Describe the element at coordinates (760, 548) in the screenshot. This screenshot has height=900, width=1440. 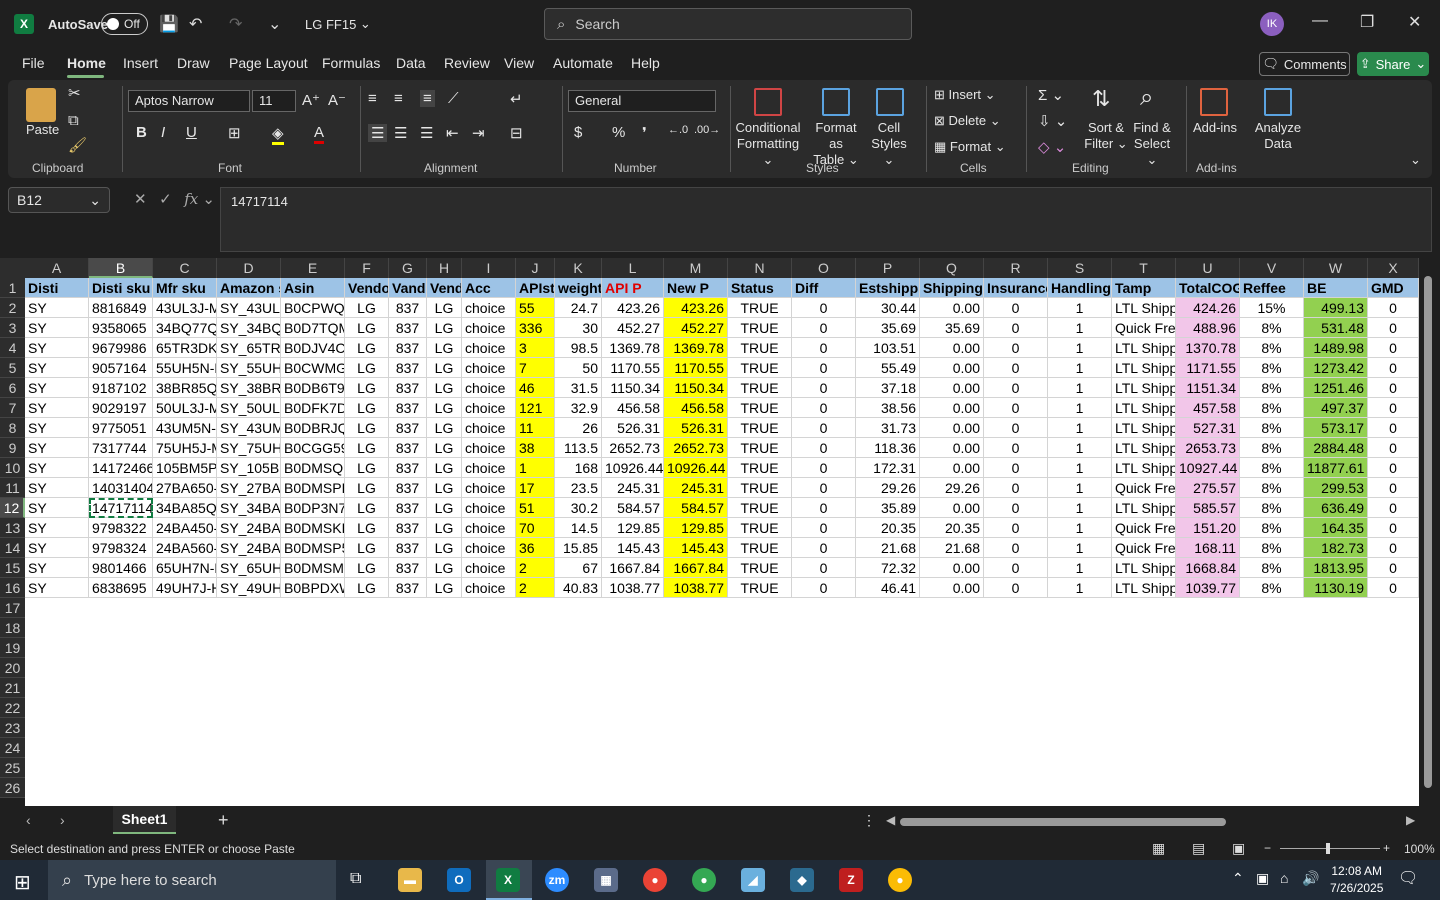
I see `cell-N14: TRUE` at that location.